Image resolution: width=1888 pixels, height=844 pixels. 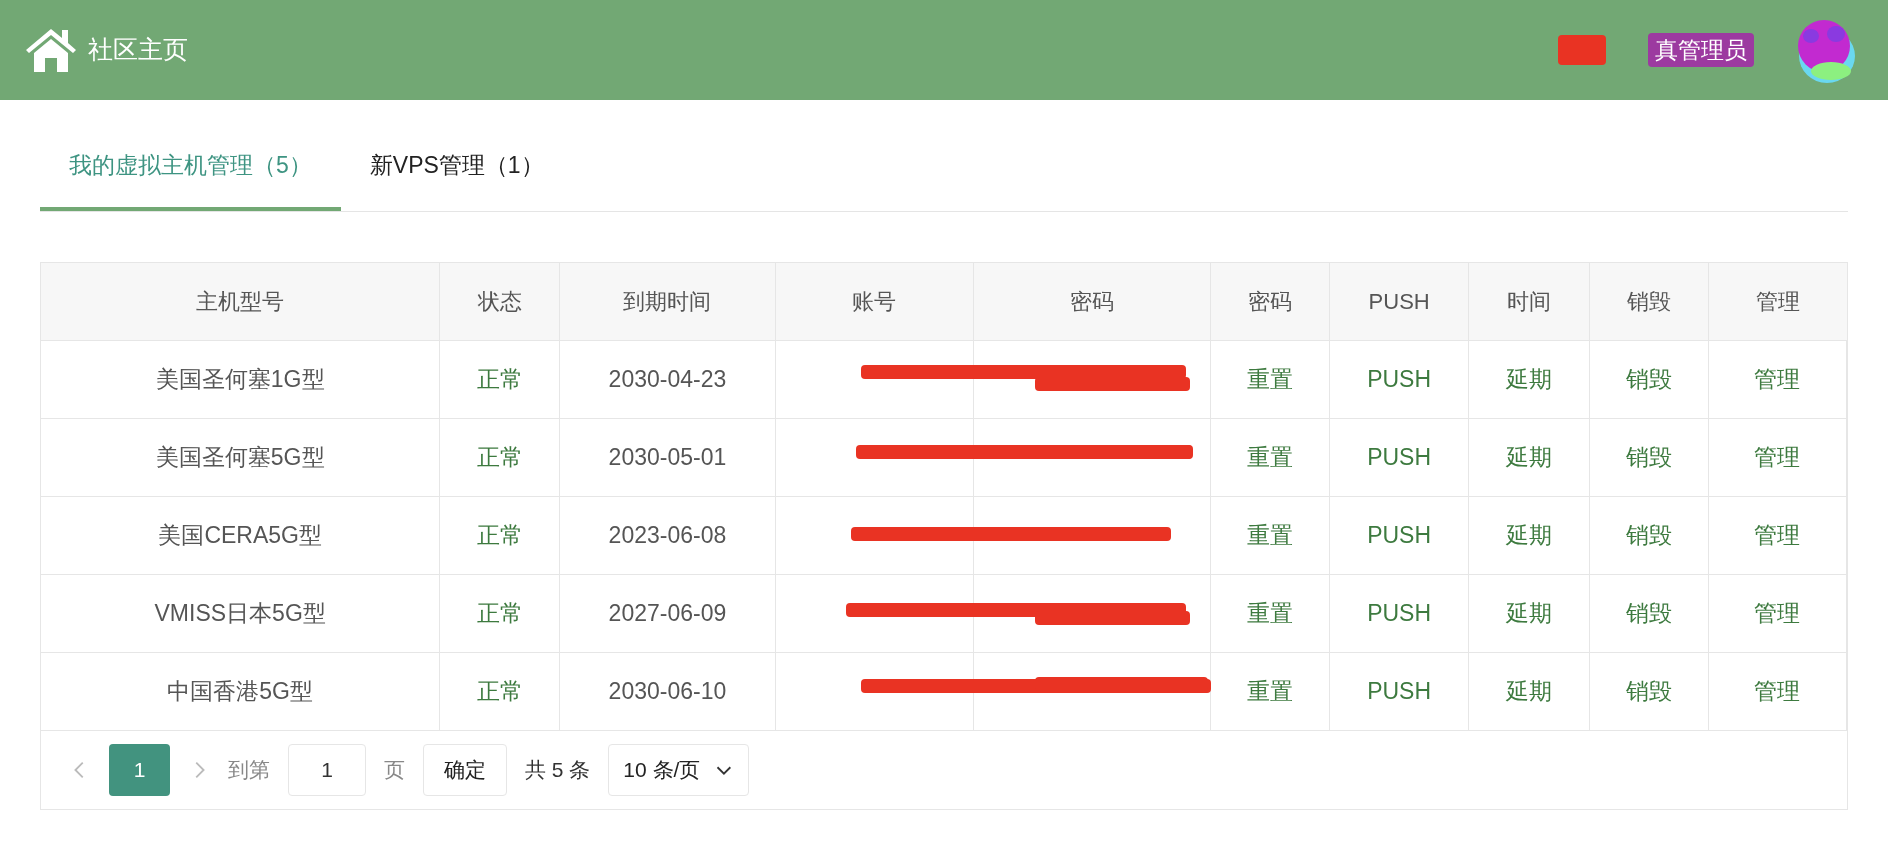 What do you see at coordinates (465, 770) in the screenshot?
I see `confirm-button: 确定` at bounding box center [465, 770].